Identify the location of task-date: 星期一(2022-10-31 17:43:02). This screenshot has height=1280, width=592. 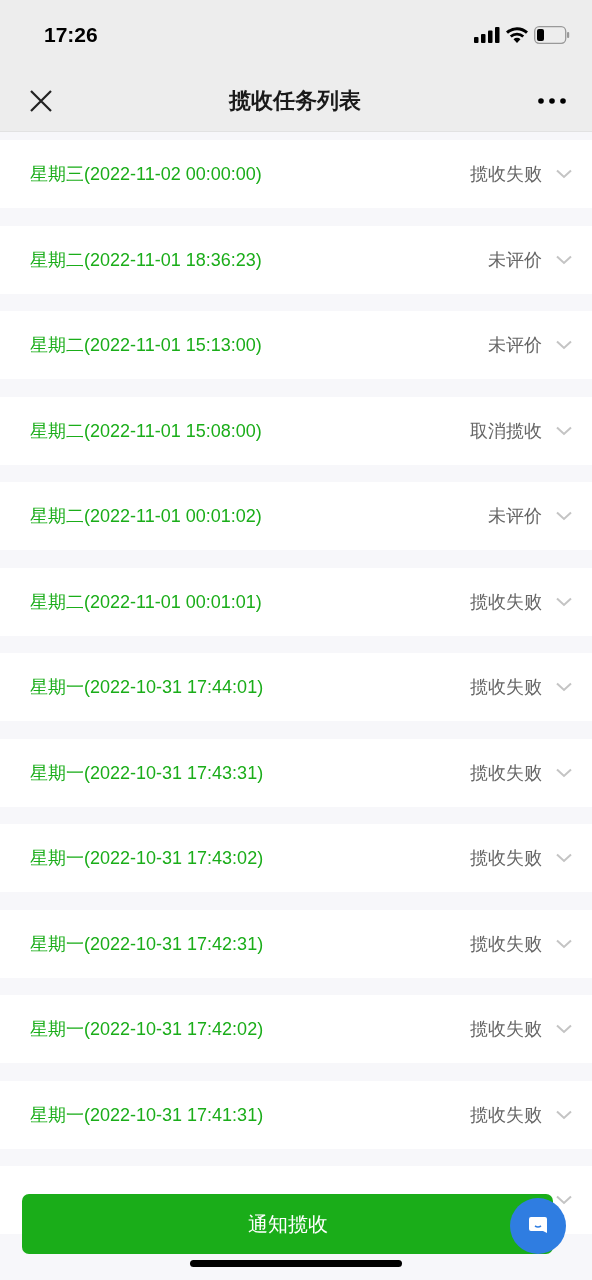
(147, 858).